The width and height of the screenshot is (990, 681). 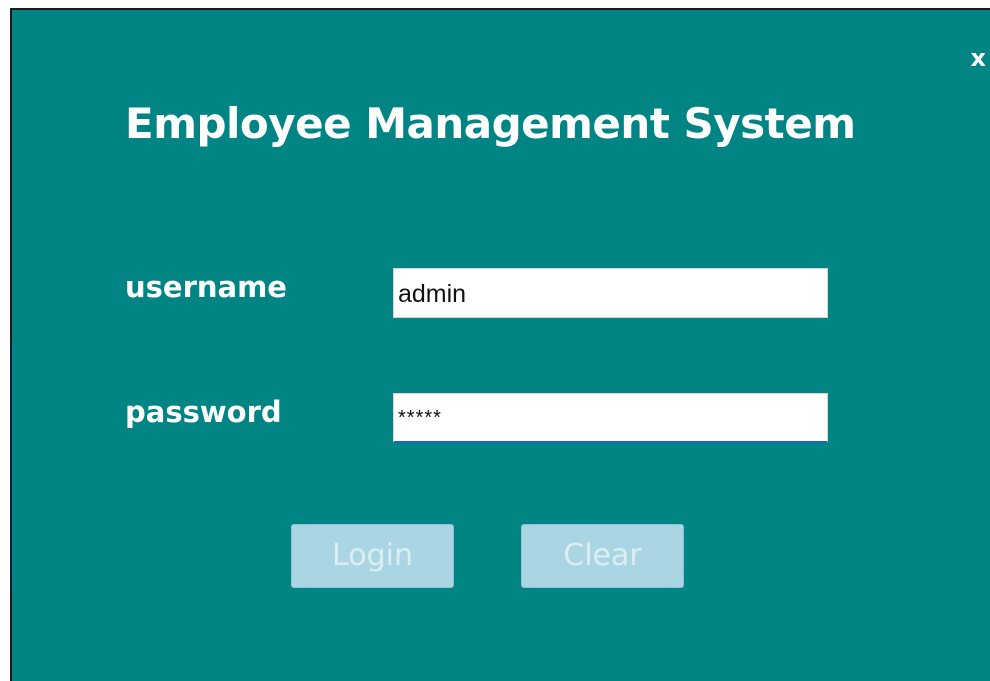 What do you see at coordinates (602, 556) in the screenshot?
I see `clear-button: Clear` at bounding box center [602, 556].